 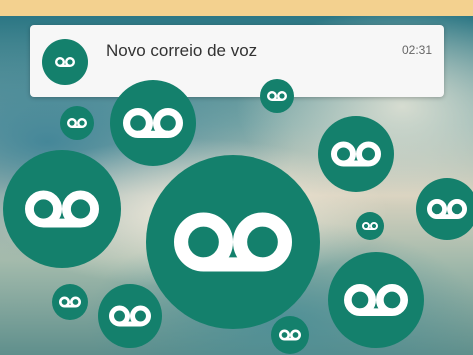 What do you see at coordinates (182, 50) in the screenshot?
I see `notification-title: Novo correio de voz` at bounding box center [182, 50].